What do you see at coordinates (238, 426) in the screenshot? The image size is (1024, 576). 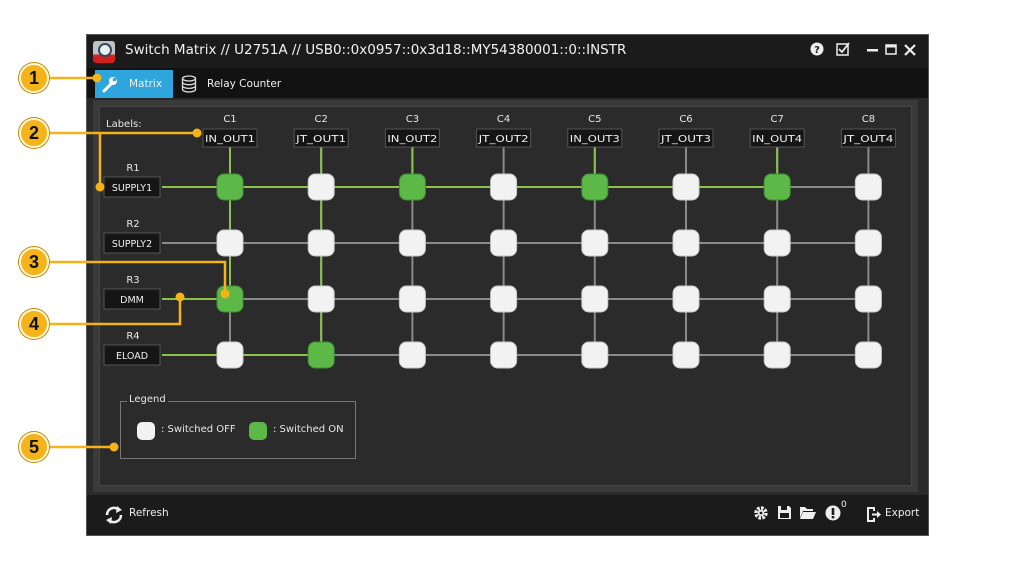 I see `legend-box: Legend : Switched OFF : Switched ON` at bounding box center [238, 426].